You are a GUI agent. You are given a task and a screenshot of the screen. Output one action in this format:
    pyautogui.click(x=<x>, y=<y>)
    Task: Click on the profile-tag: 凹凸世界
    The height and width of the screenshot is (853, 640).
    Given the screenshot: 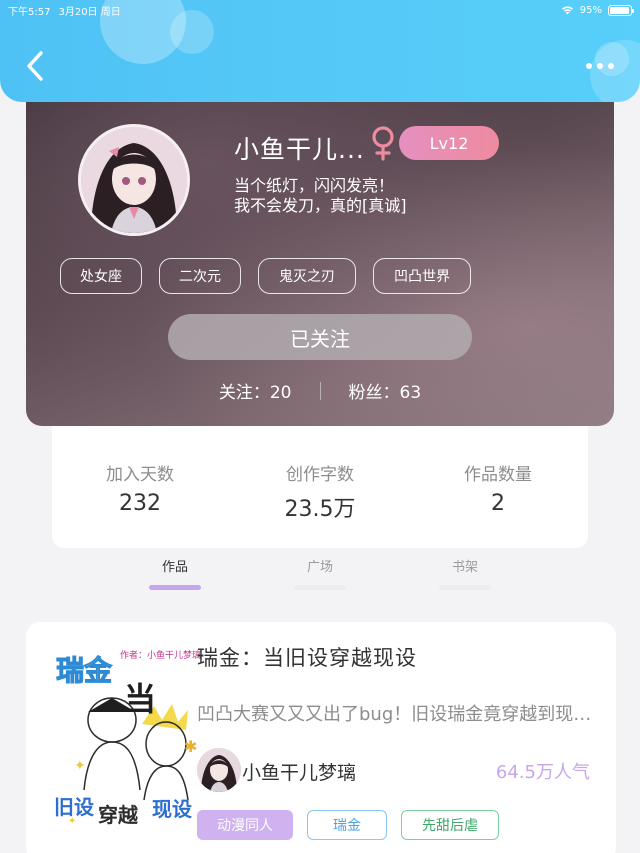 What is the action you would take?
    pyautogui.click(x=422, y=276)
    